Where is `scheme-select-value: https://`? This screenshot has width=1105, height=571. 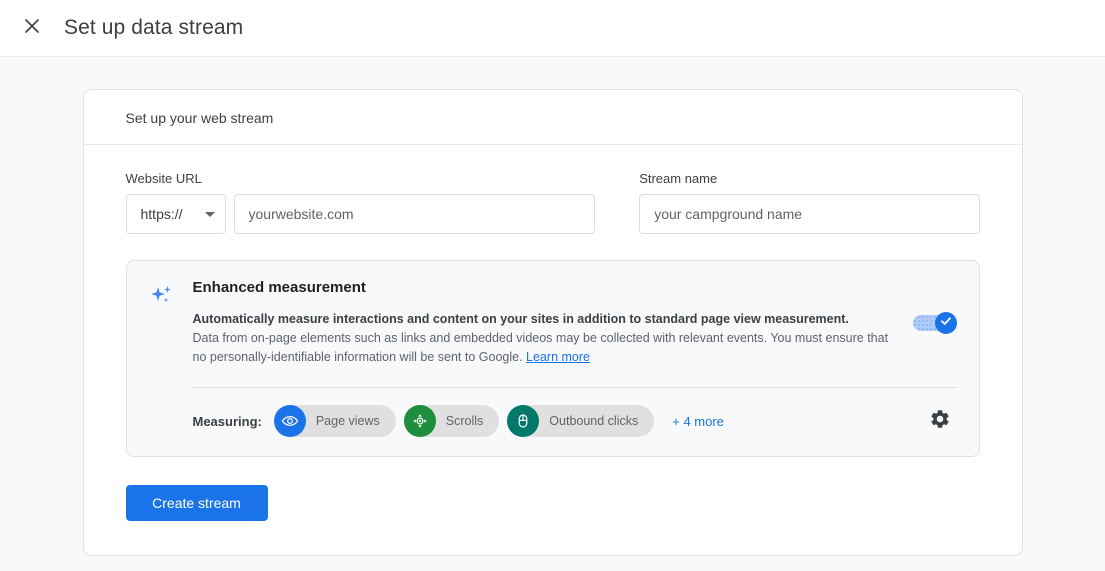 scheme-select-value: https:// is located at coordinates (161, 214).